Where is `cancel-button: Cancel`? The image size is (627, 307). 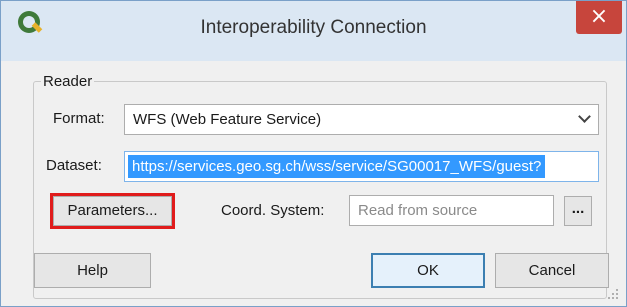 cancel-button: Cancel is located at coordinates (552, 270).